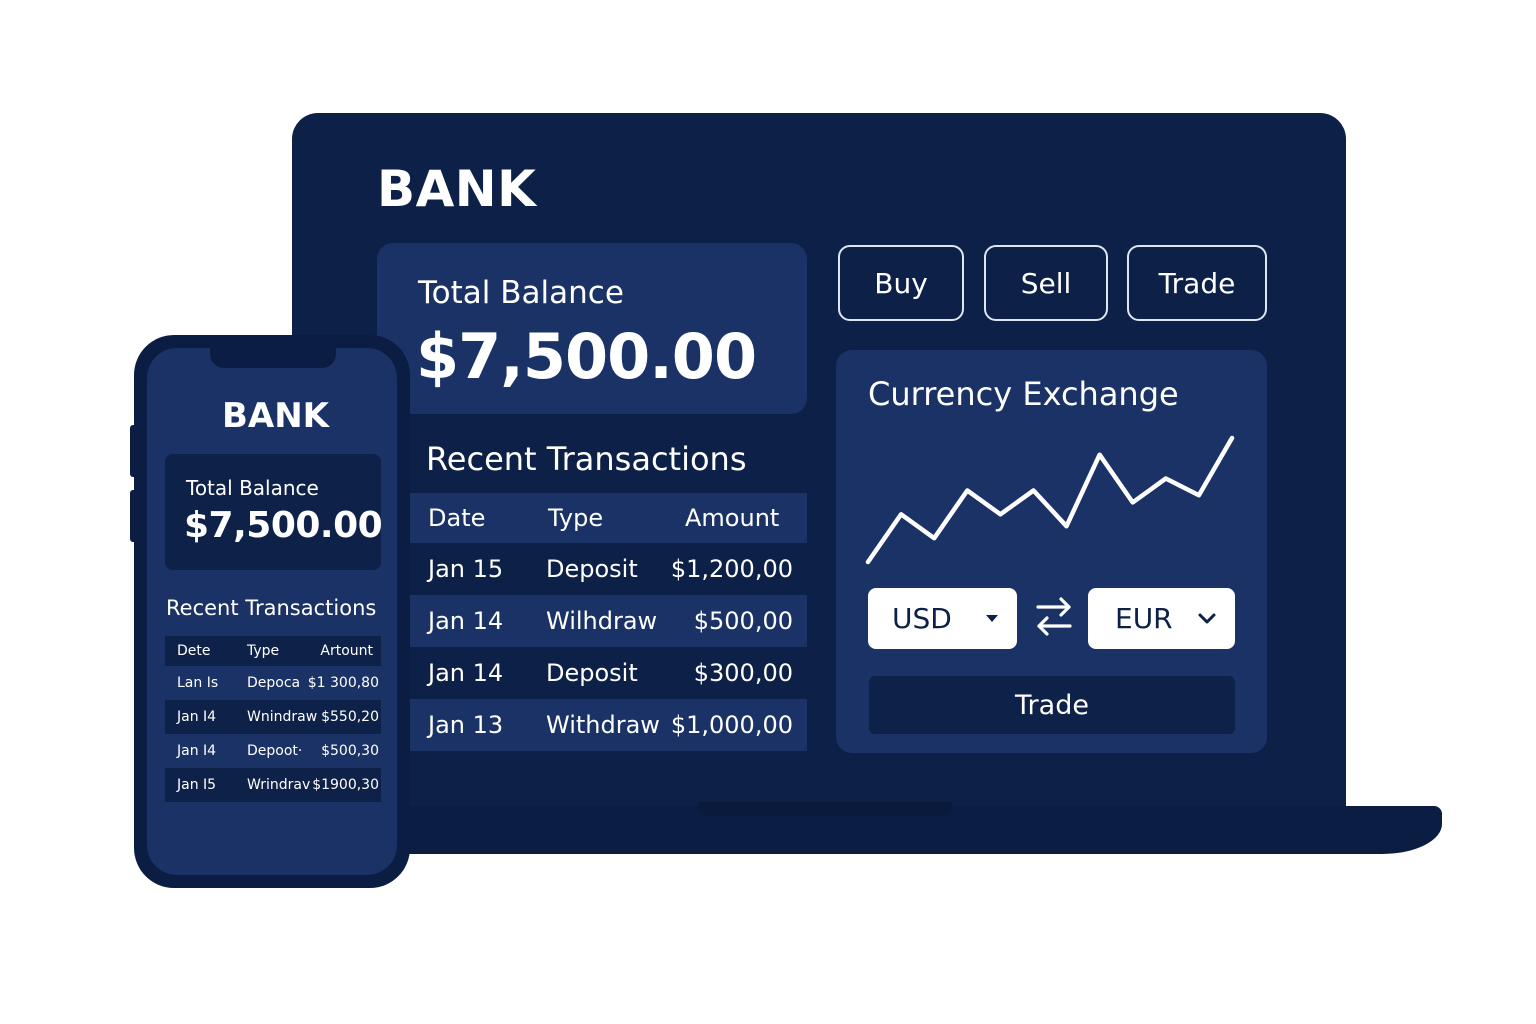 The height and width of the screenshot is (1024, 1536). What do you see at coordinates (731, 725) in the screenshot?
I see `row-amount: $1,000,00` at bounding box center [731, 725].